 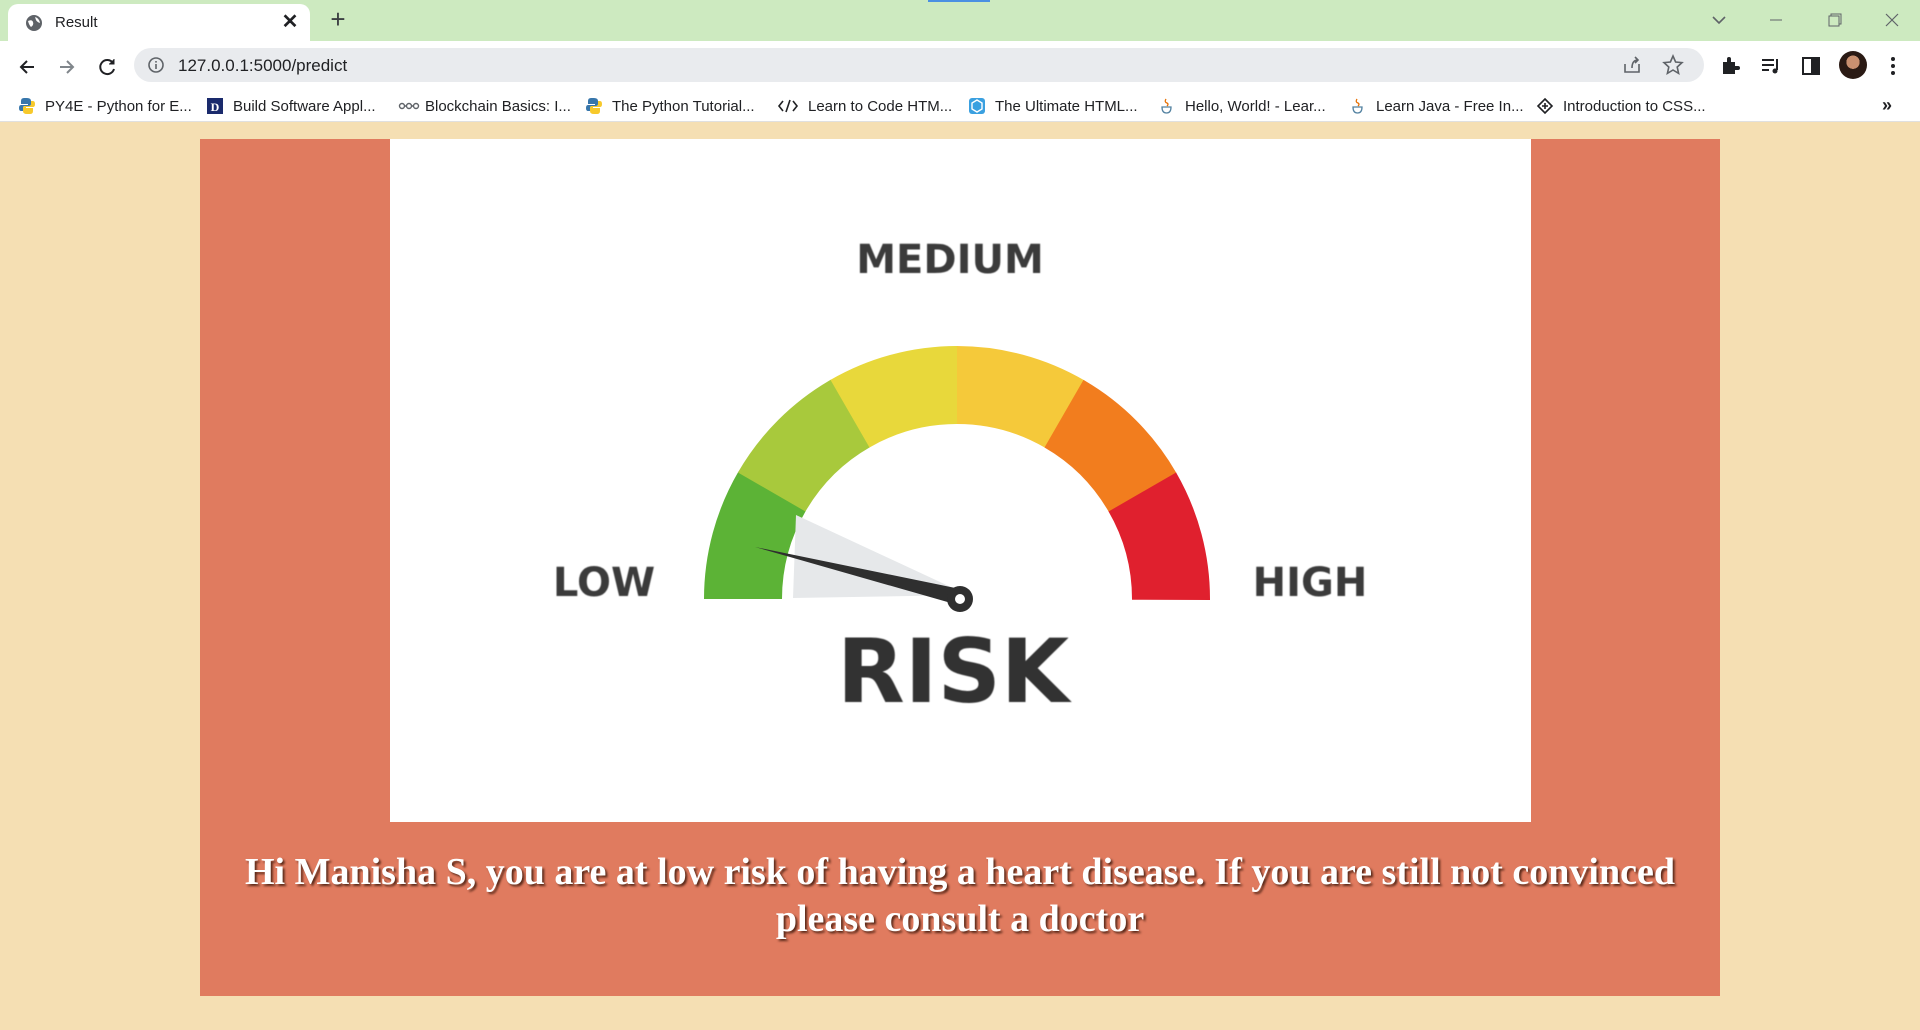 What do you see at coordinates (959, 1) in the screenshot?
I see `tab-strip-highlight` at bounding box center [959, 1].